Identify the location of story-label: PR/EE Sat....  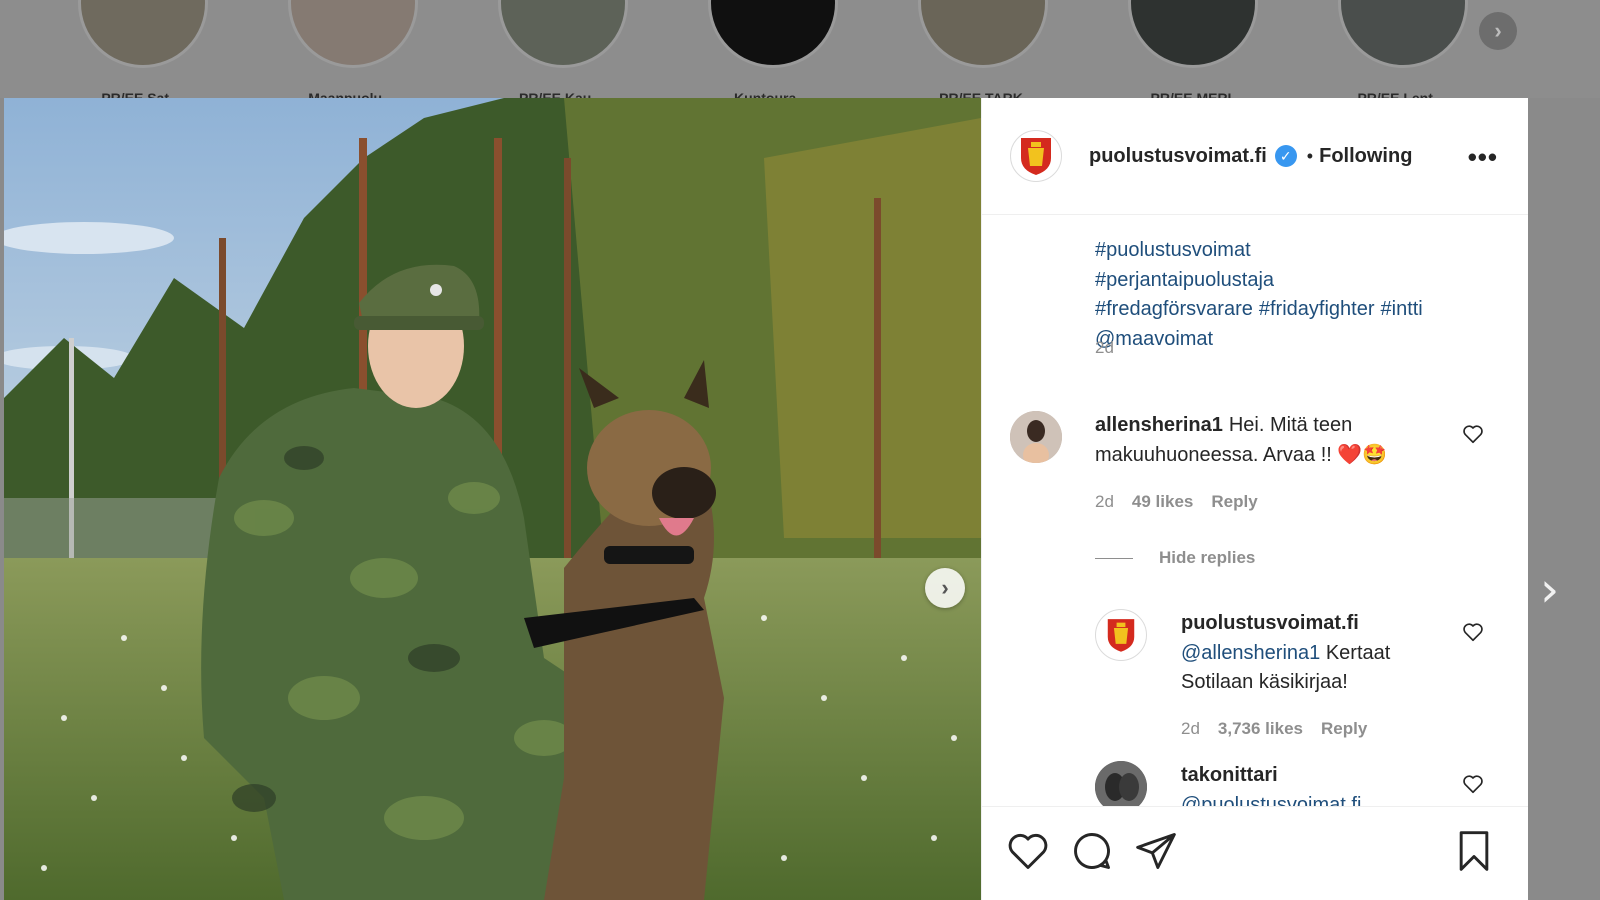
(141, 94).